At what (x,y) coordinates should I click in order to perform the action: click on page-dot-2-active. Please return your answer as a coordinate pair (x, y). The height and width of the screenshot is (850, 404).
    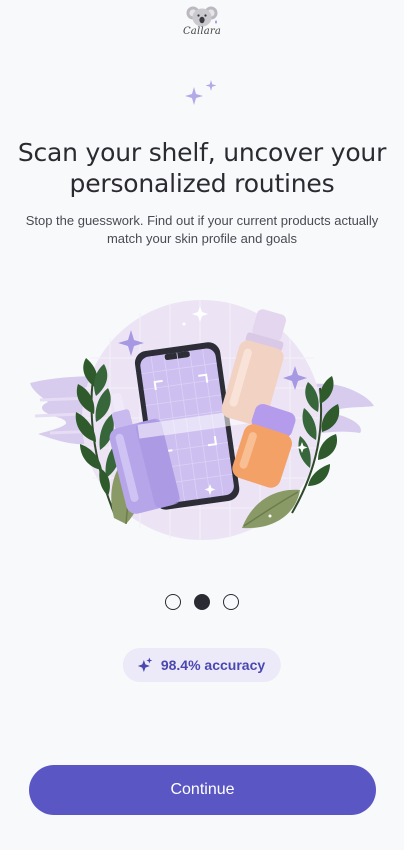
    Looking at the image, I should click on (202, 602).